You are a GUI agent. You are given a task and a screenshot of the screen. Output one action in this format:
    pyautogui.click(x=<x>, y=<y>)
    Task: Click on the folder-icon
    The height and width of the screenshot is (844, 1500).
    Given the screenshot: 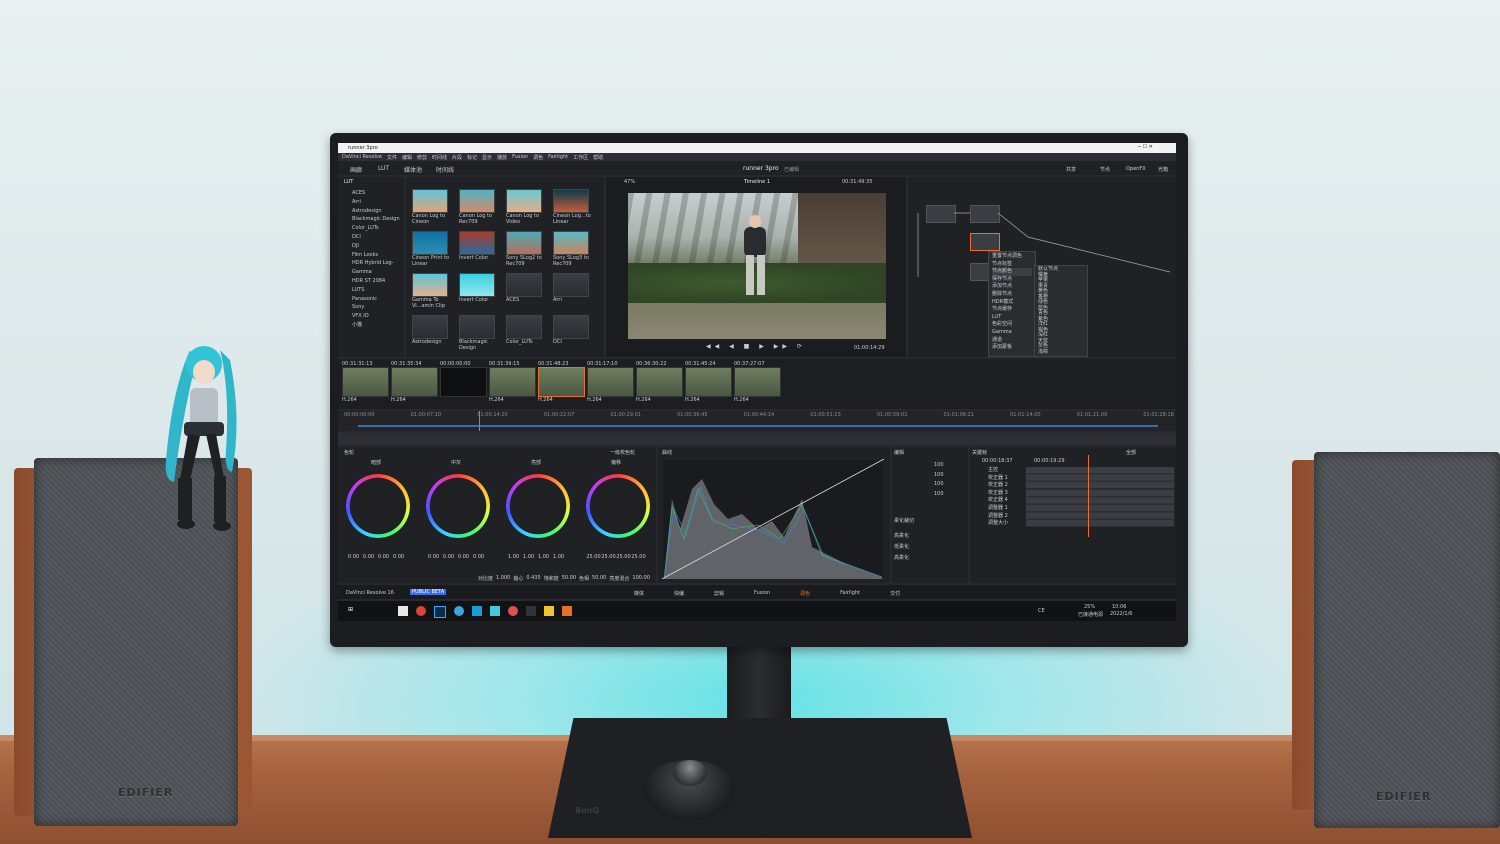 What is the action you would take?
    pyautogui.click(x=549, y=611)
    